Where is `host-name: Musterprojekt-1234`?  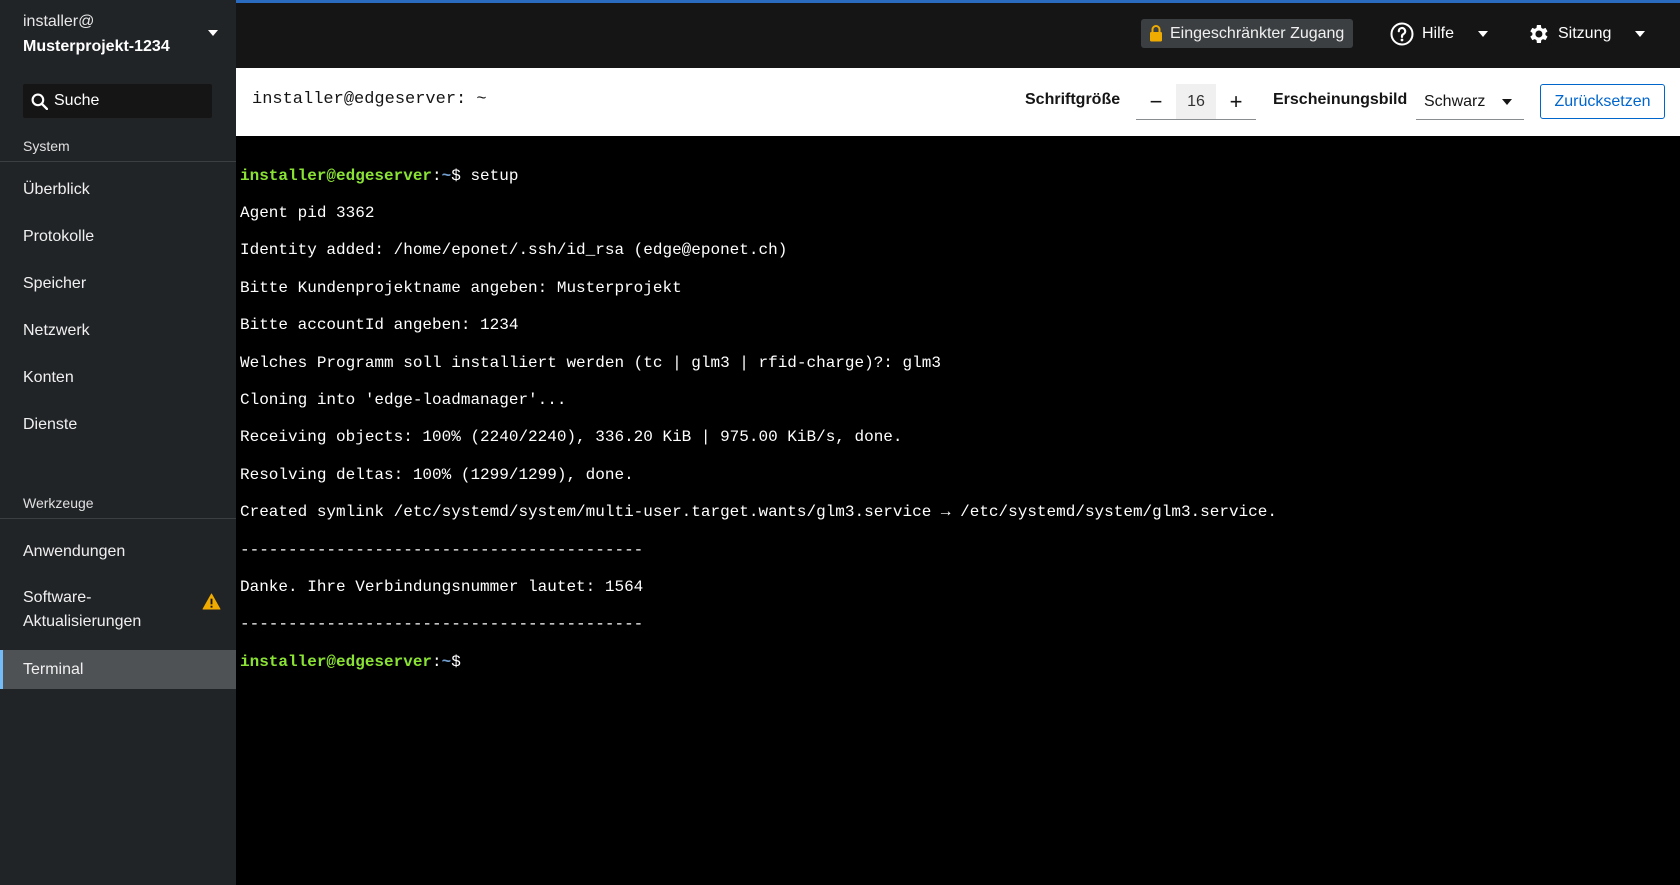 host-name: Musterprojekt-1234 is located at coordinates (96, 46).